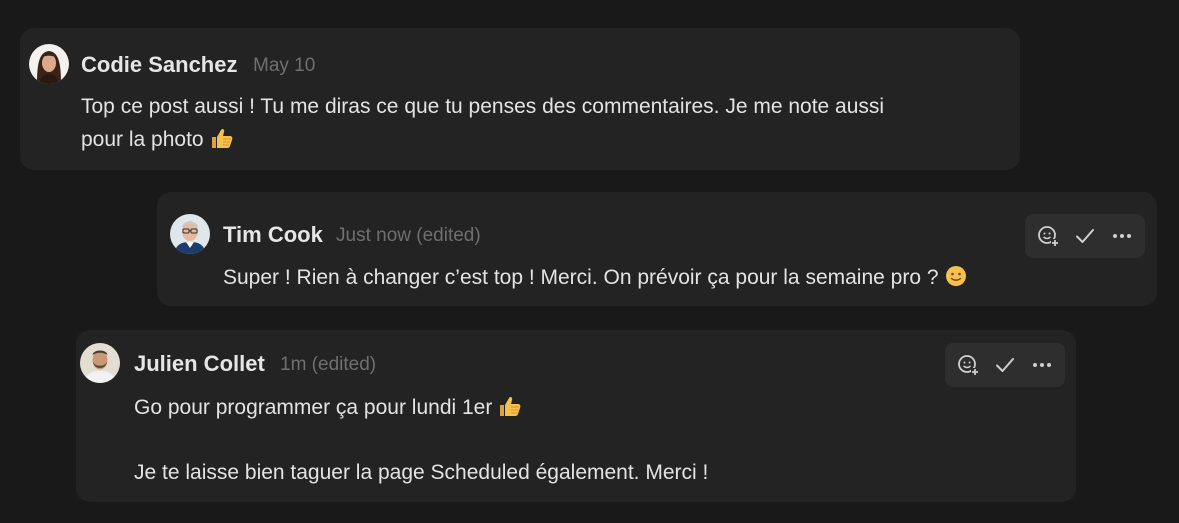 The height and width of the screenshot is (523, 1179). Describe the element at coordinates (142, 139) in the screenshot. I see `comment-text-line: pour la photo` at that location.